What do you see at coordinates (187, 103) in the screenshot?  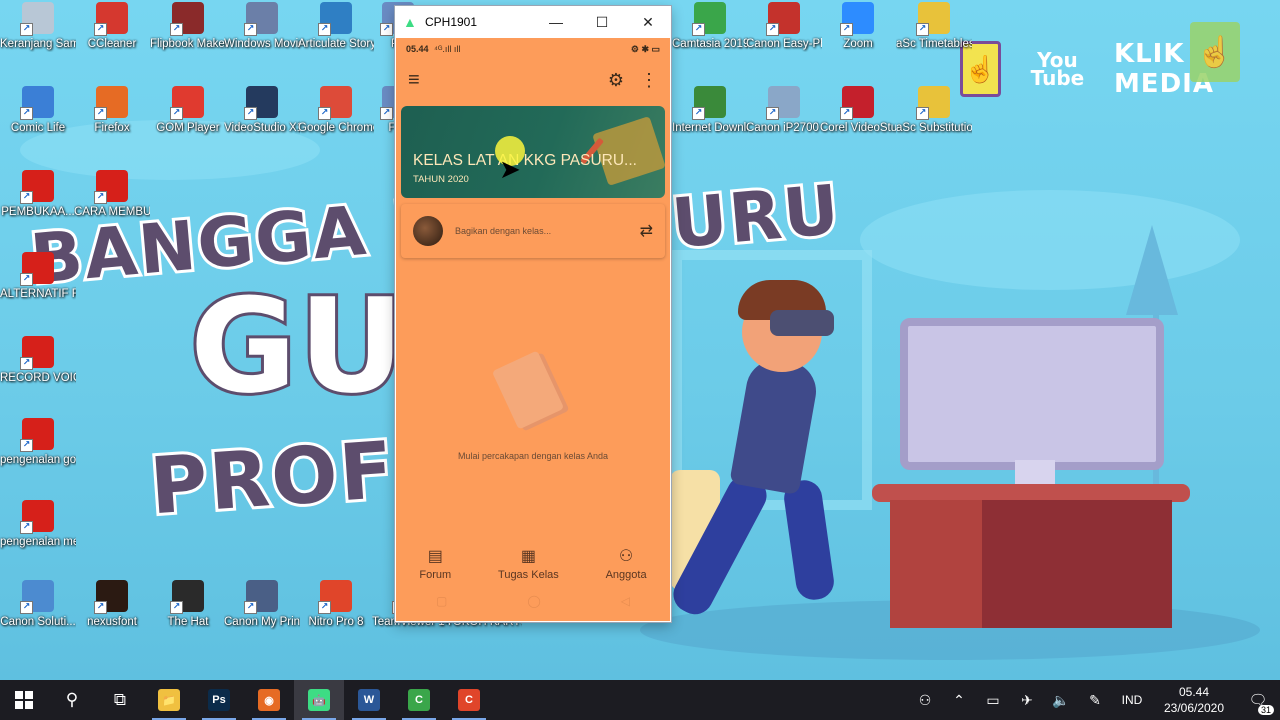 I see `gom-player-icon: ↗` at bounding box center [187, 103].